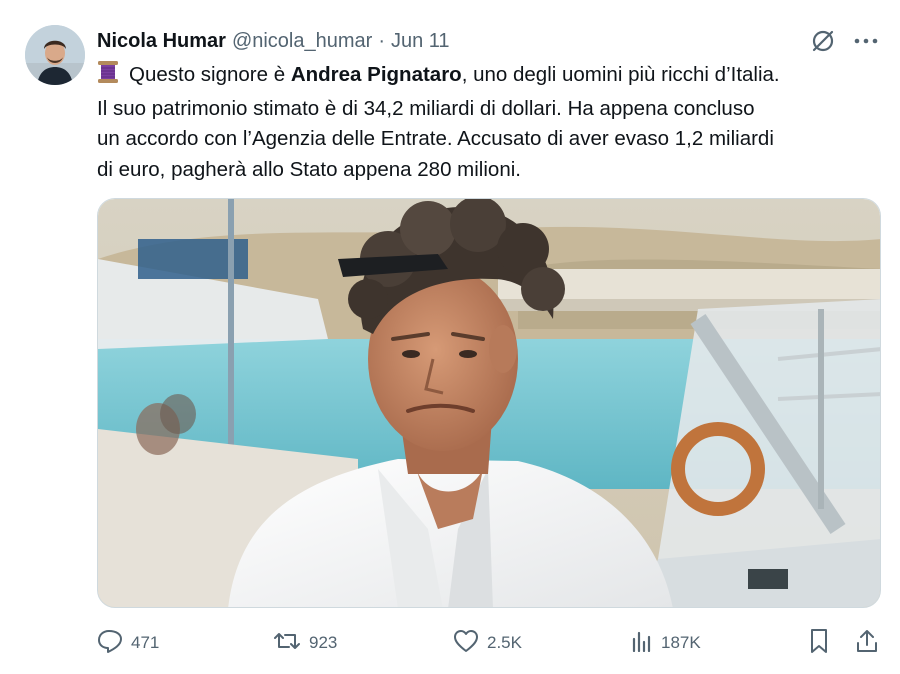 This screenshot has height=674, width=900. What do you see at coordinates (110, 643) in the screenshot?
I see `reply-icon` at bounding box center [110, 643].